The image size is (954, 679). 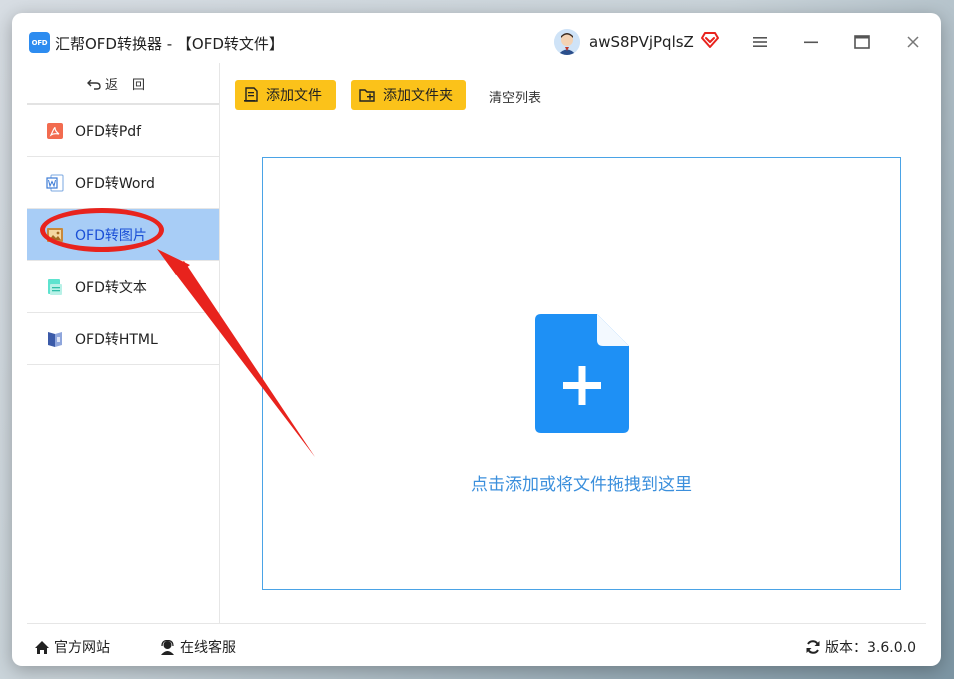 What do you see at coordinates (641, 42) in the screenshot?
I see `username: awS8PVjPqlsZ` at bounding box center [641, 42].